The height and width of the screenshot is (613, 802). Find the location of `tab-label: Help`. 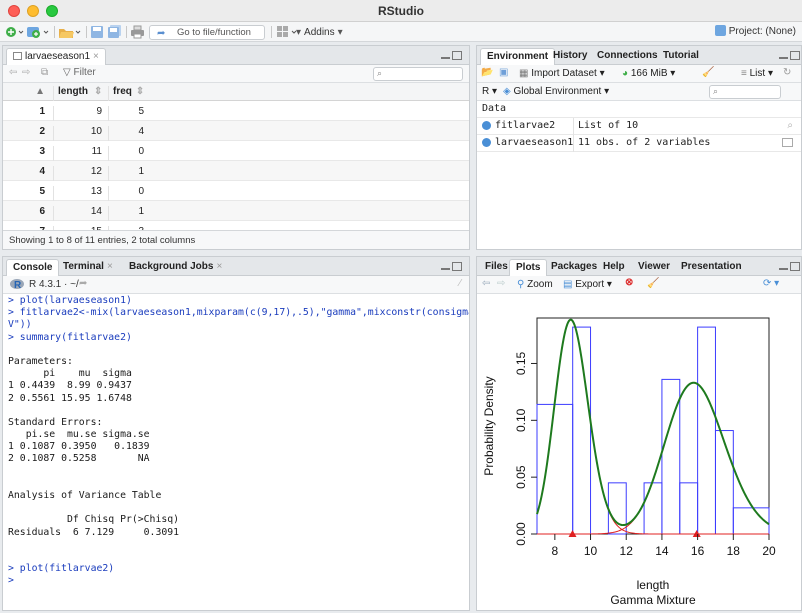

tab-label: Help is located at coordinates (614, 266).